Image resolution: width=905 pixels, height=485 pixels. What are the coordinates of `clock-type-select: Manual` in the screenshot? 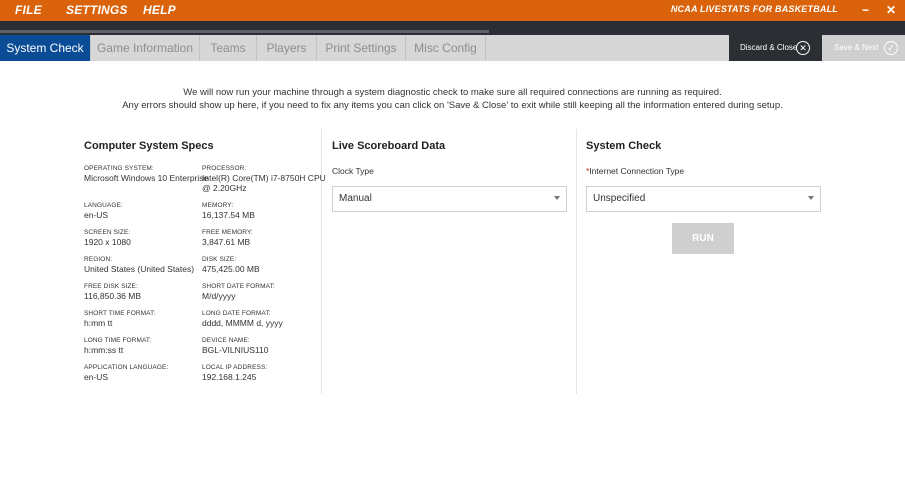 It's located at (449, 199).